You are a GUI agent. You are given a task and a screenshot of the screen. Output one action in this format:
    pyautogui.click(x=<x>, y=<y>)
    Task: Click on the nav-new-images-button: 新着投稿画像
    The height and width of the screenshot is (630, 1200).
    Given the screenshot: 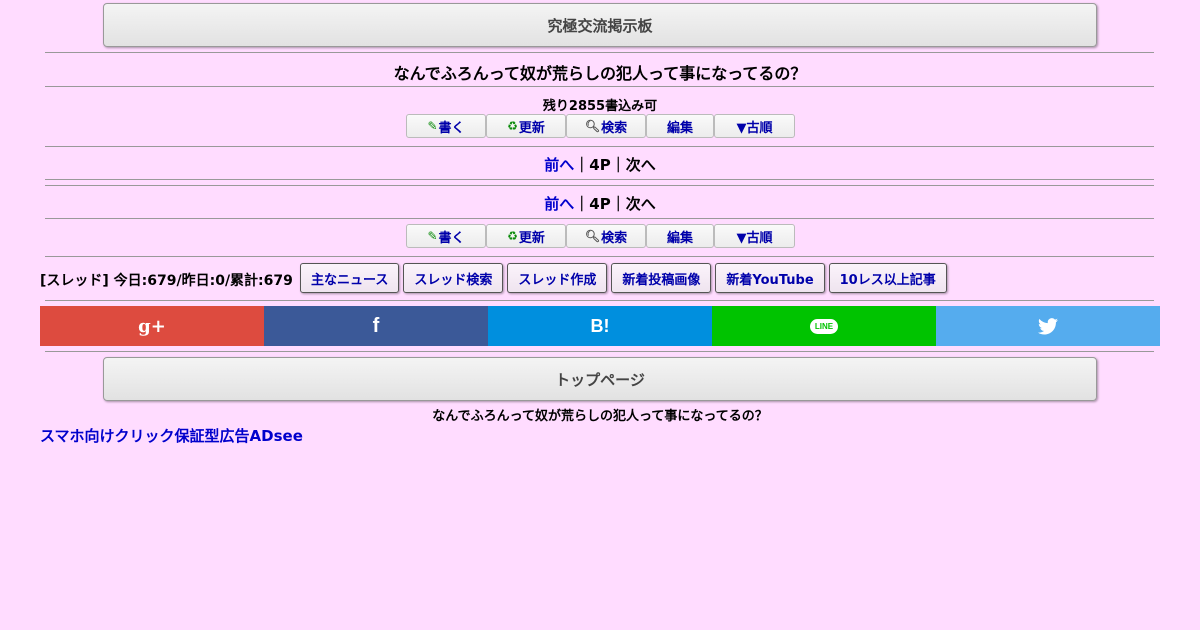 What is the action you would take?
    pyautogui.click(x=661, y=278)
    